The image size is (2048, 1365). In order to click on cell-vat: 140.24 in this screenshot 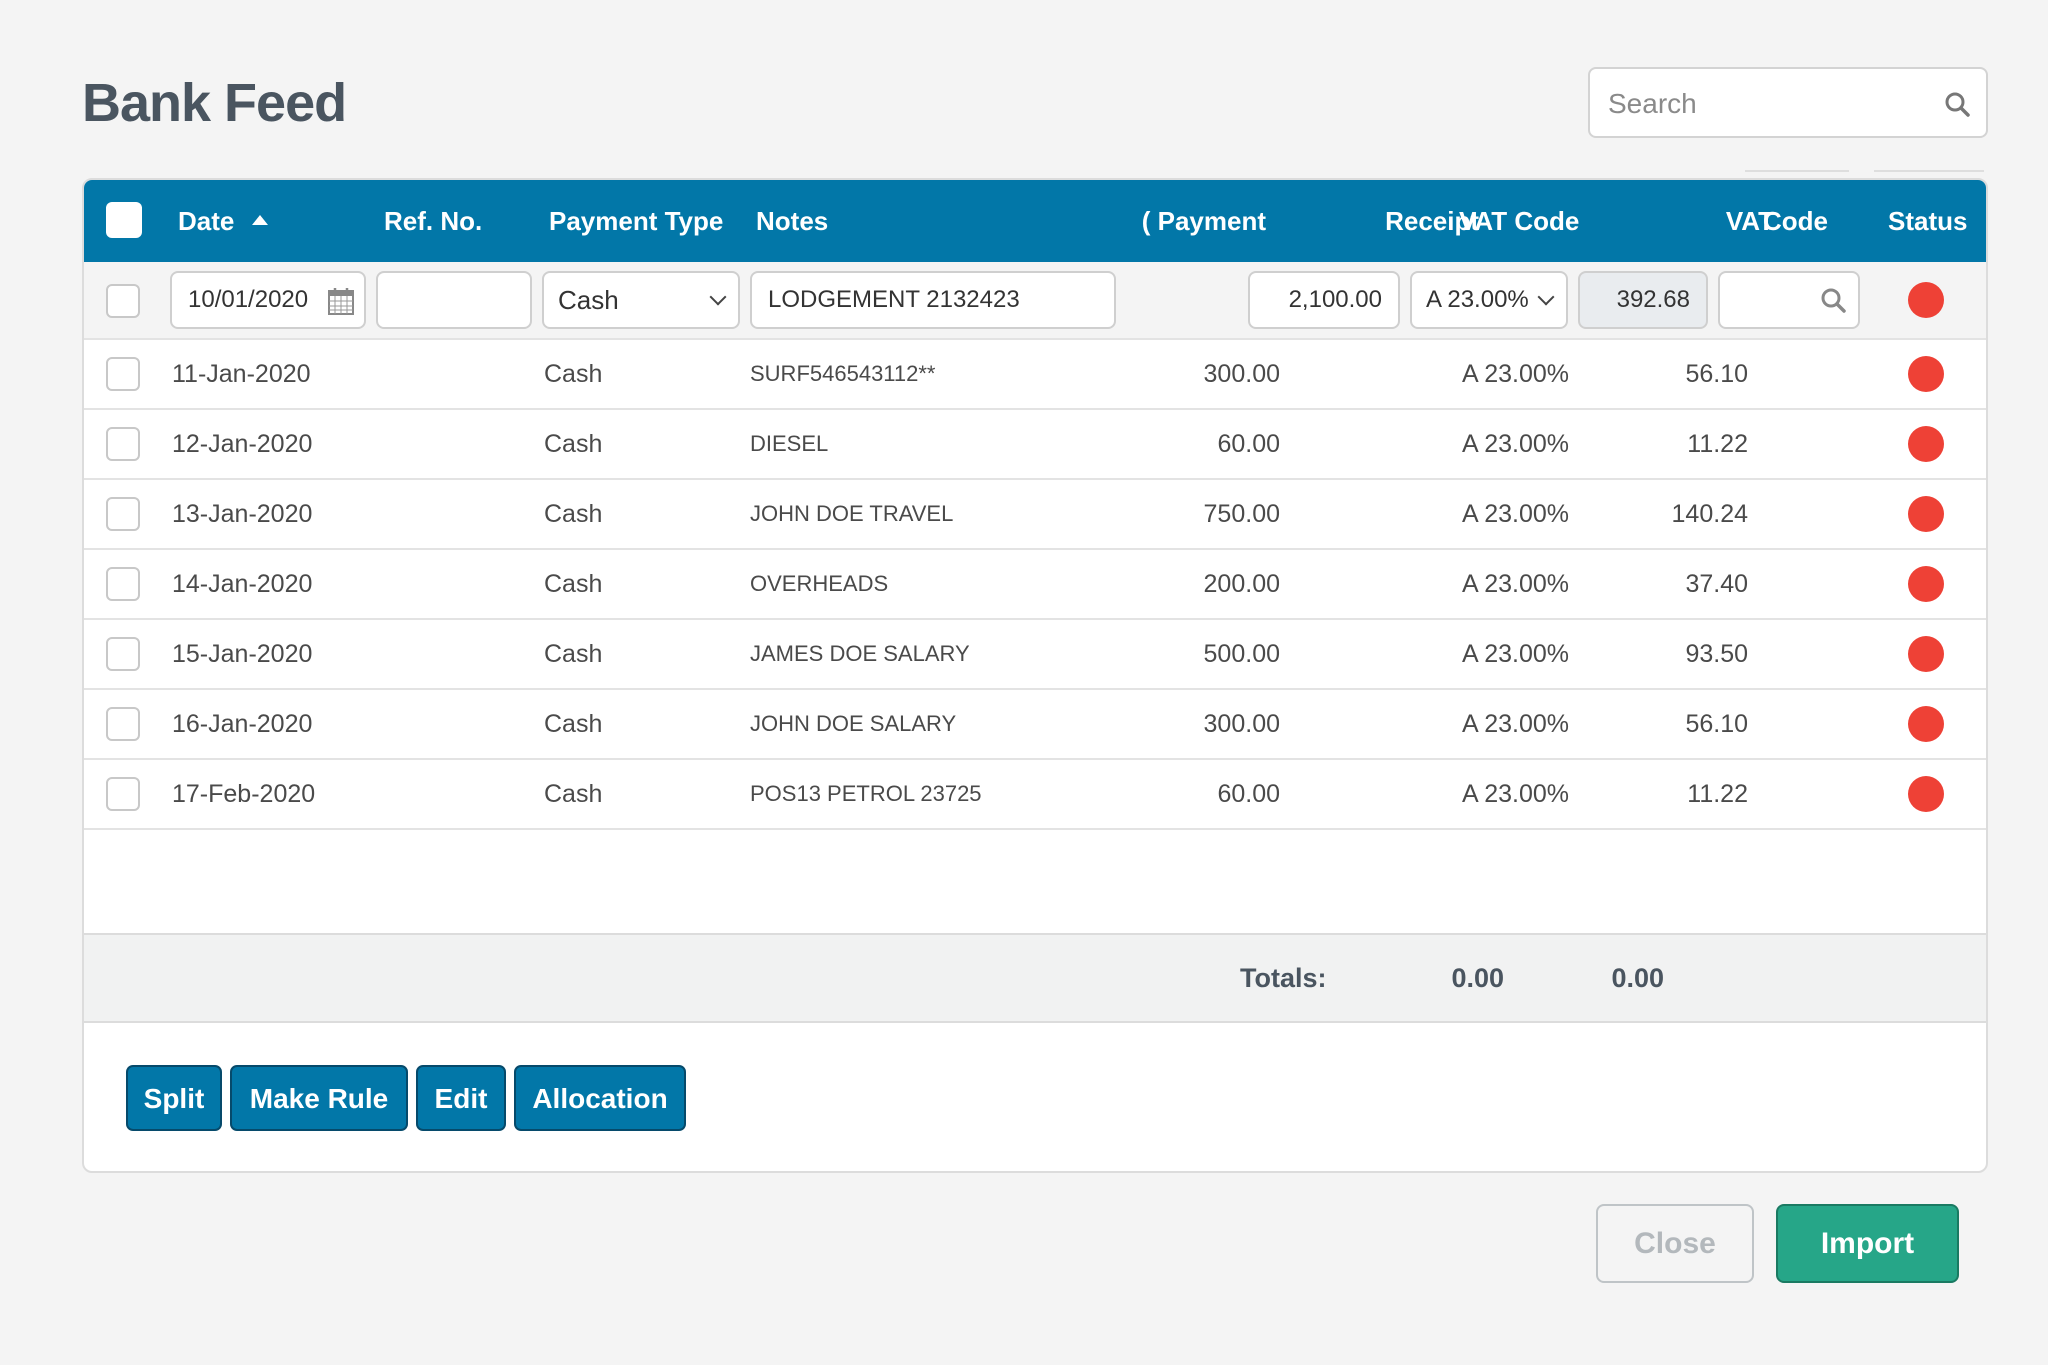, I will do `click(1709, 514)`.